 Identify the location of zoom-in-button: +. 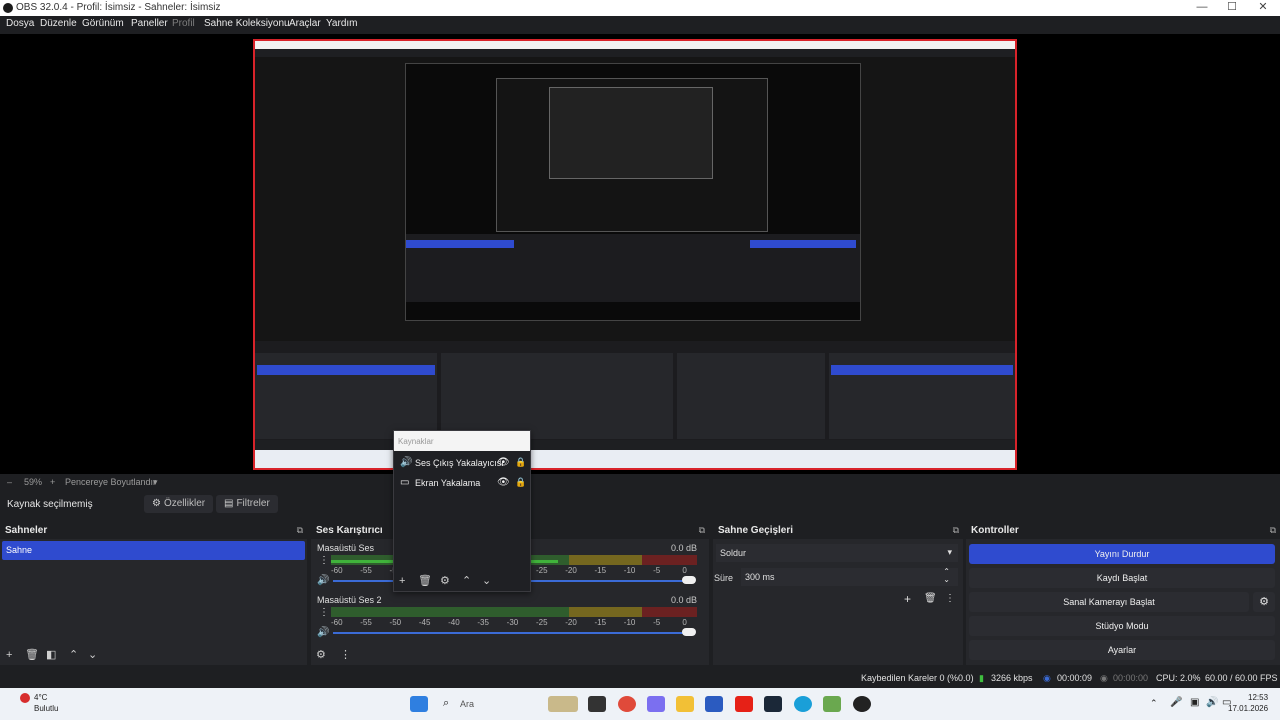
(52, 482).